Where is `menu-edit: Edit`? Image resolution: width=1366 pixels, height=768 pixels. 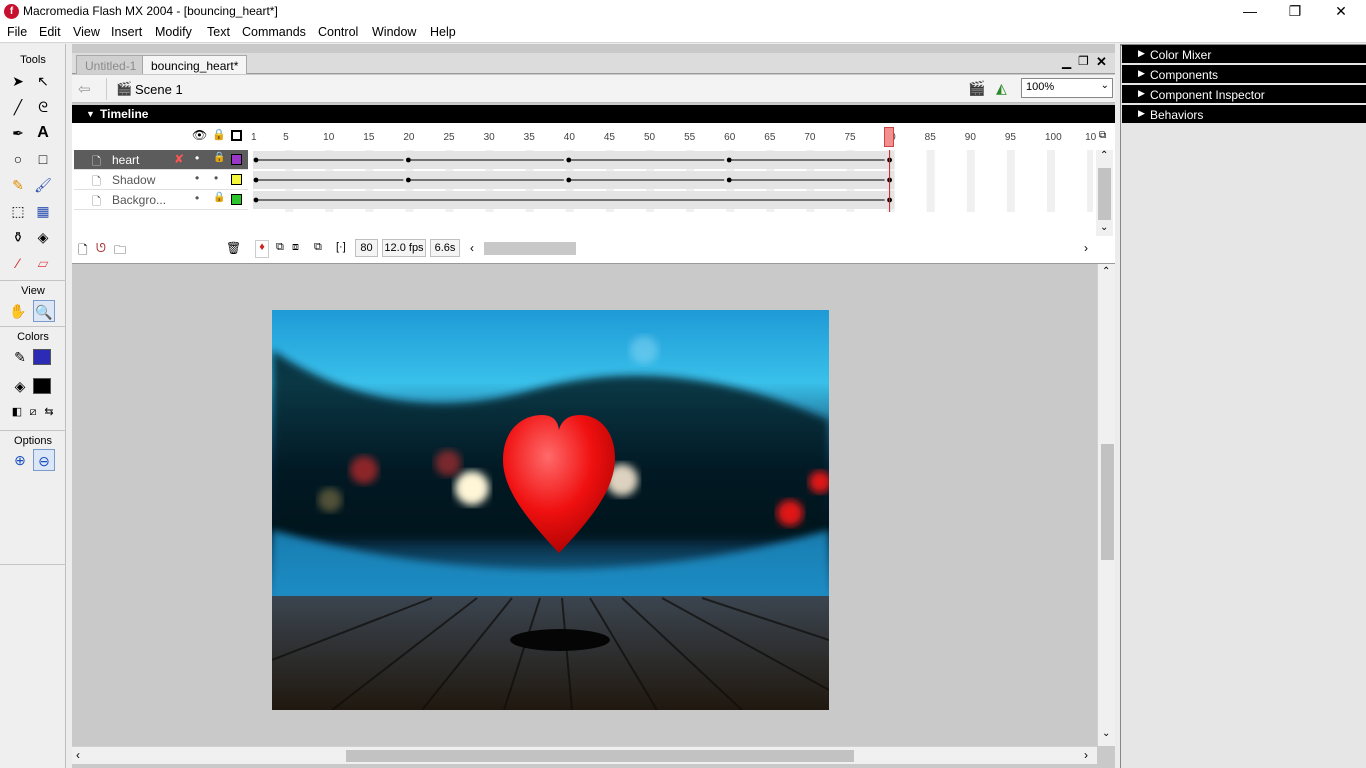
menu-edit: Edit is located at coordinates (50, 32).